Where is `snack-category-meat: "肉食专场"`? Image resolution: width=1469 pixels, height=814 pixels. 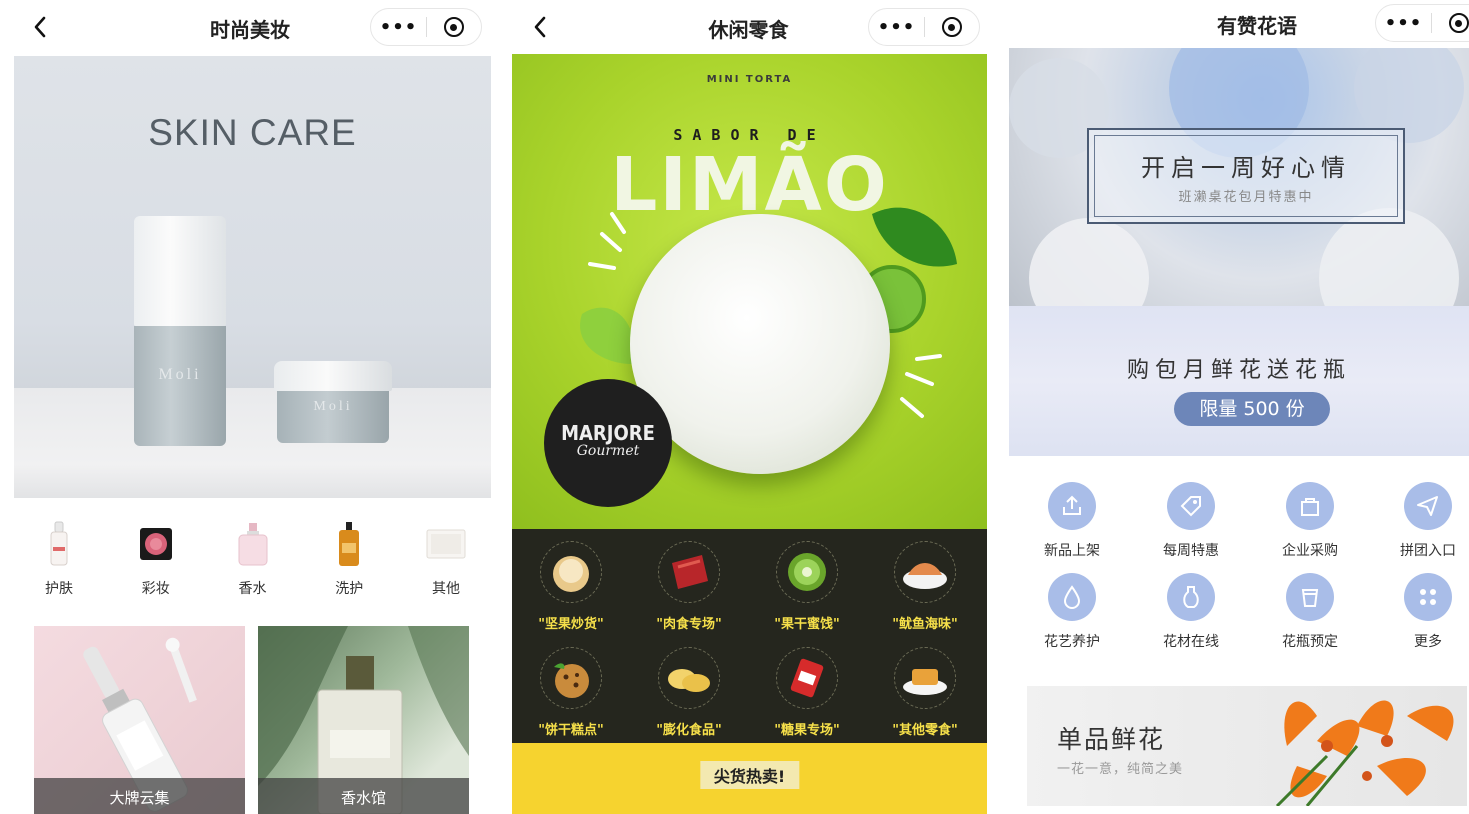
snack-category-meat: "肉食专场" is located at coordinates (689, 586).